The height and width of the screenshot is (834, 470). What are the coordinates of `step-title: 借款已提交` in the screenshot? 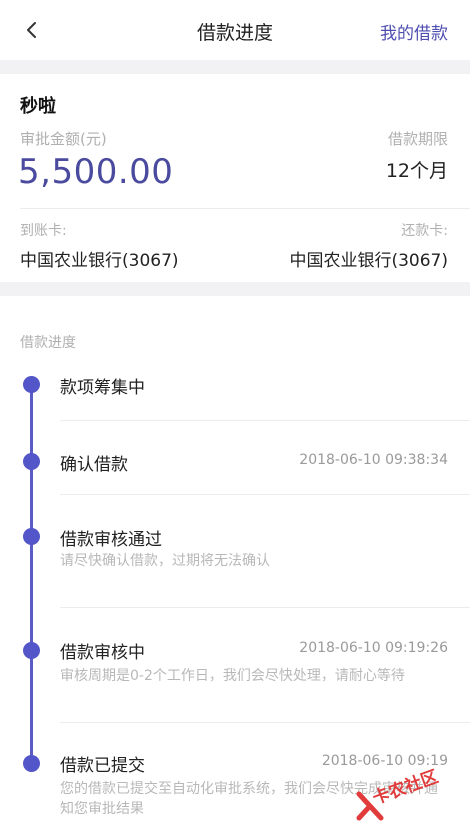 It's located at (102, 766).